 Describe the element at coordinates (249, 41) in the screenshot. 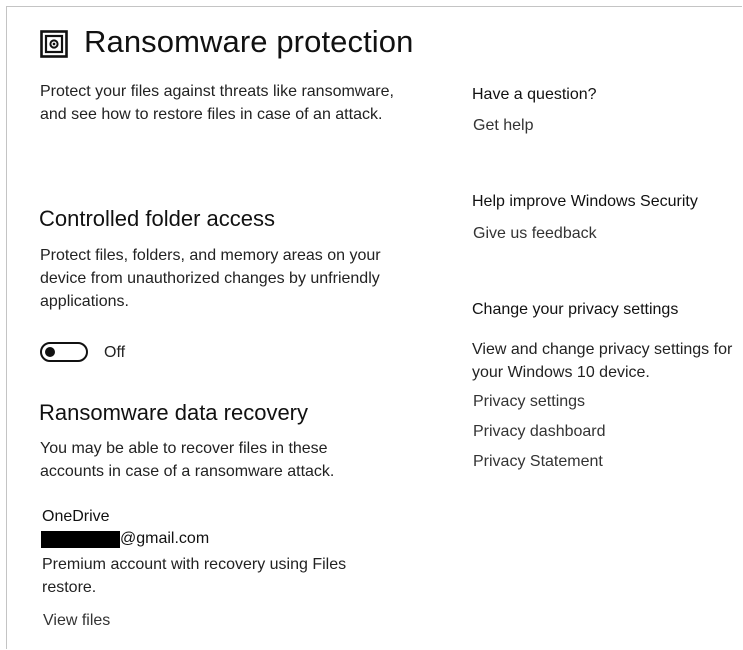

I see `page-title: Ransomware protection` at that location.